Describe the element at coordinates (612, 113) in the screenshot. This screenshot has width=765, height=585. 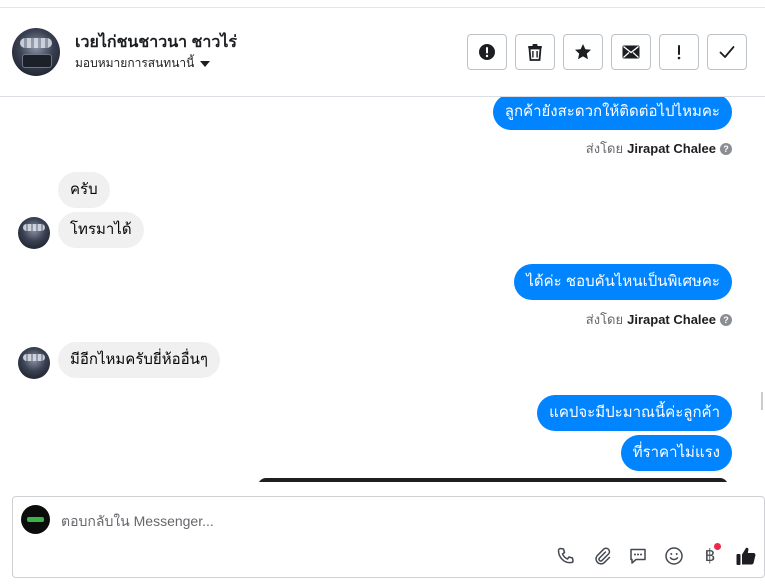
I see `message-bubble-outgoing: ลูกค้ายังสะดวกให้ติดต่อไปไหมคะ` at that location.